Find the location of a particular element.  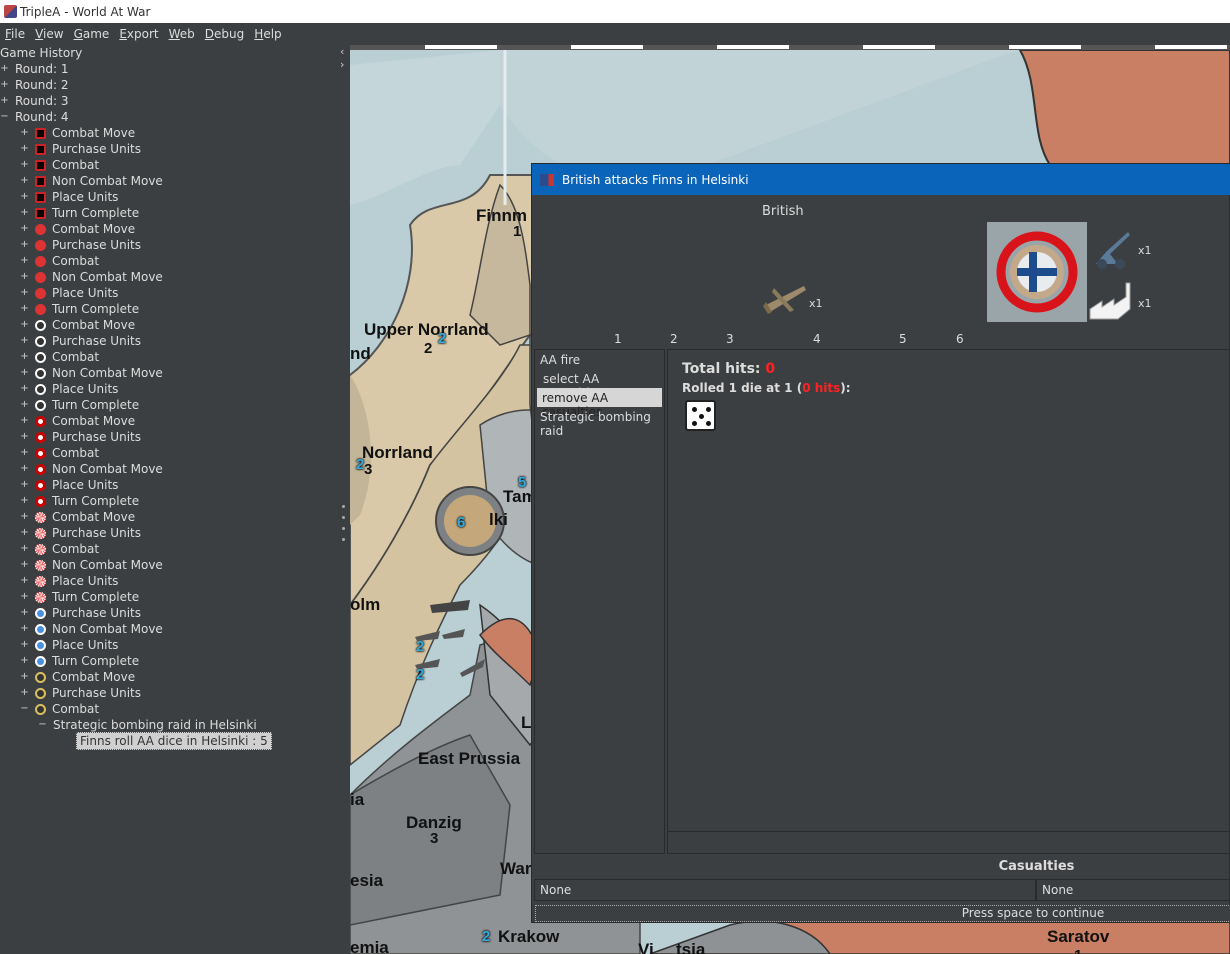

tree-round: + Round: 2 is located at coordinates (34, 85).